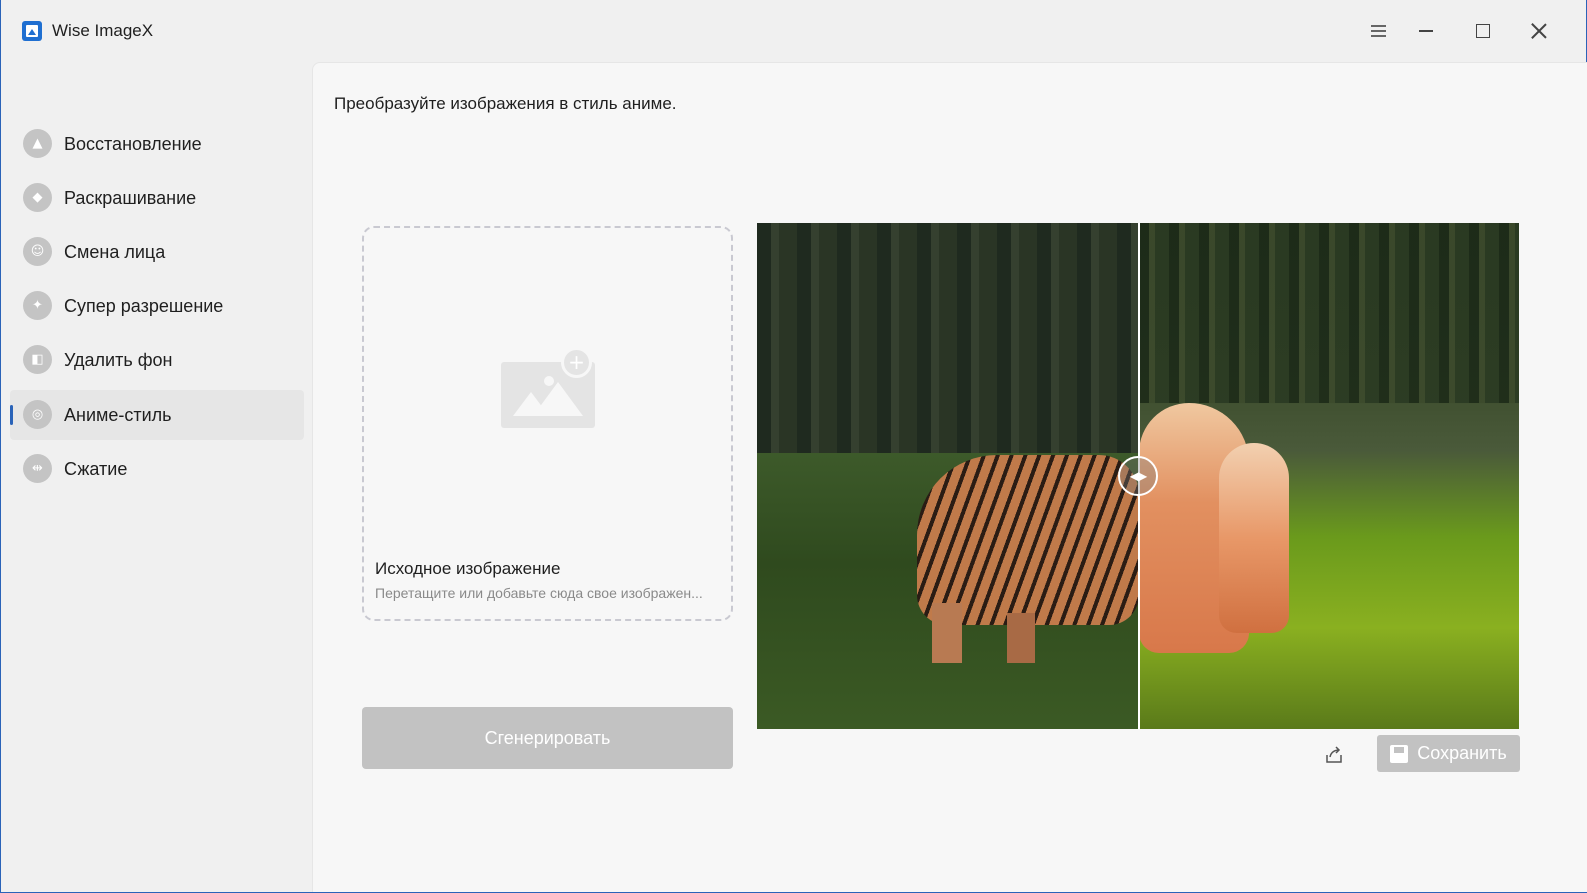 This screenshot has height=893, width=1587. I want to click on anime-style-icon: ◎, so click(37, 414).